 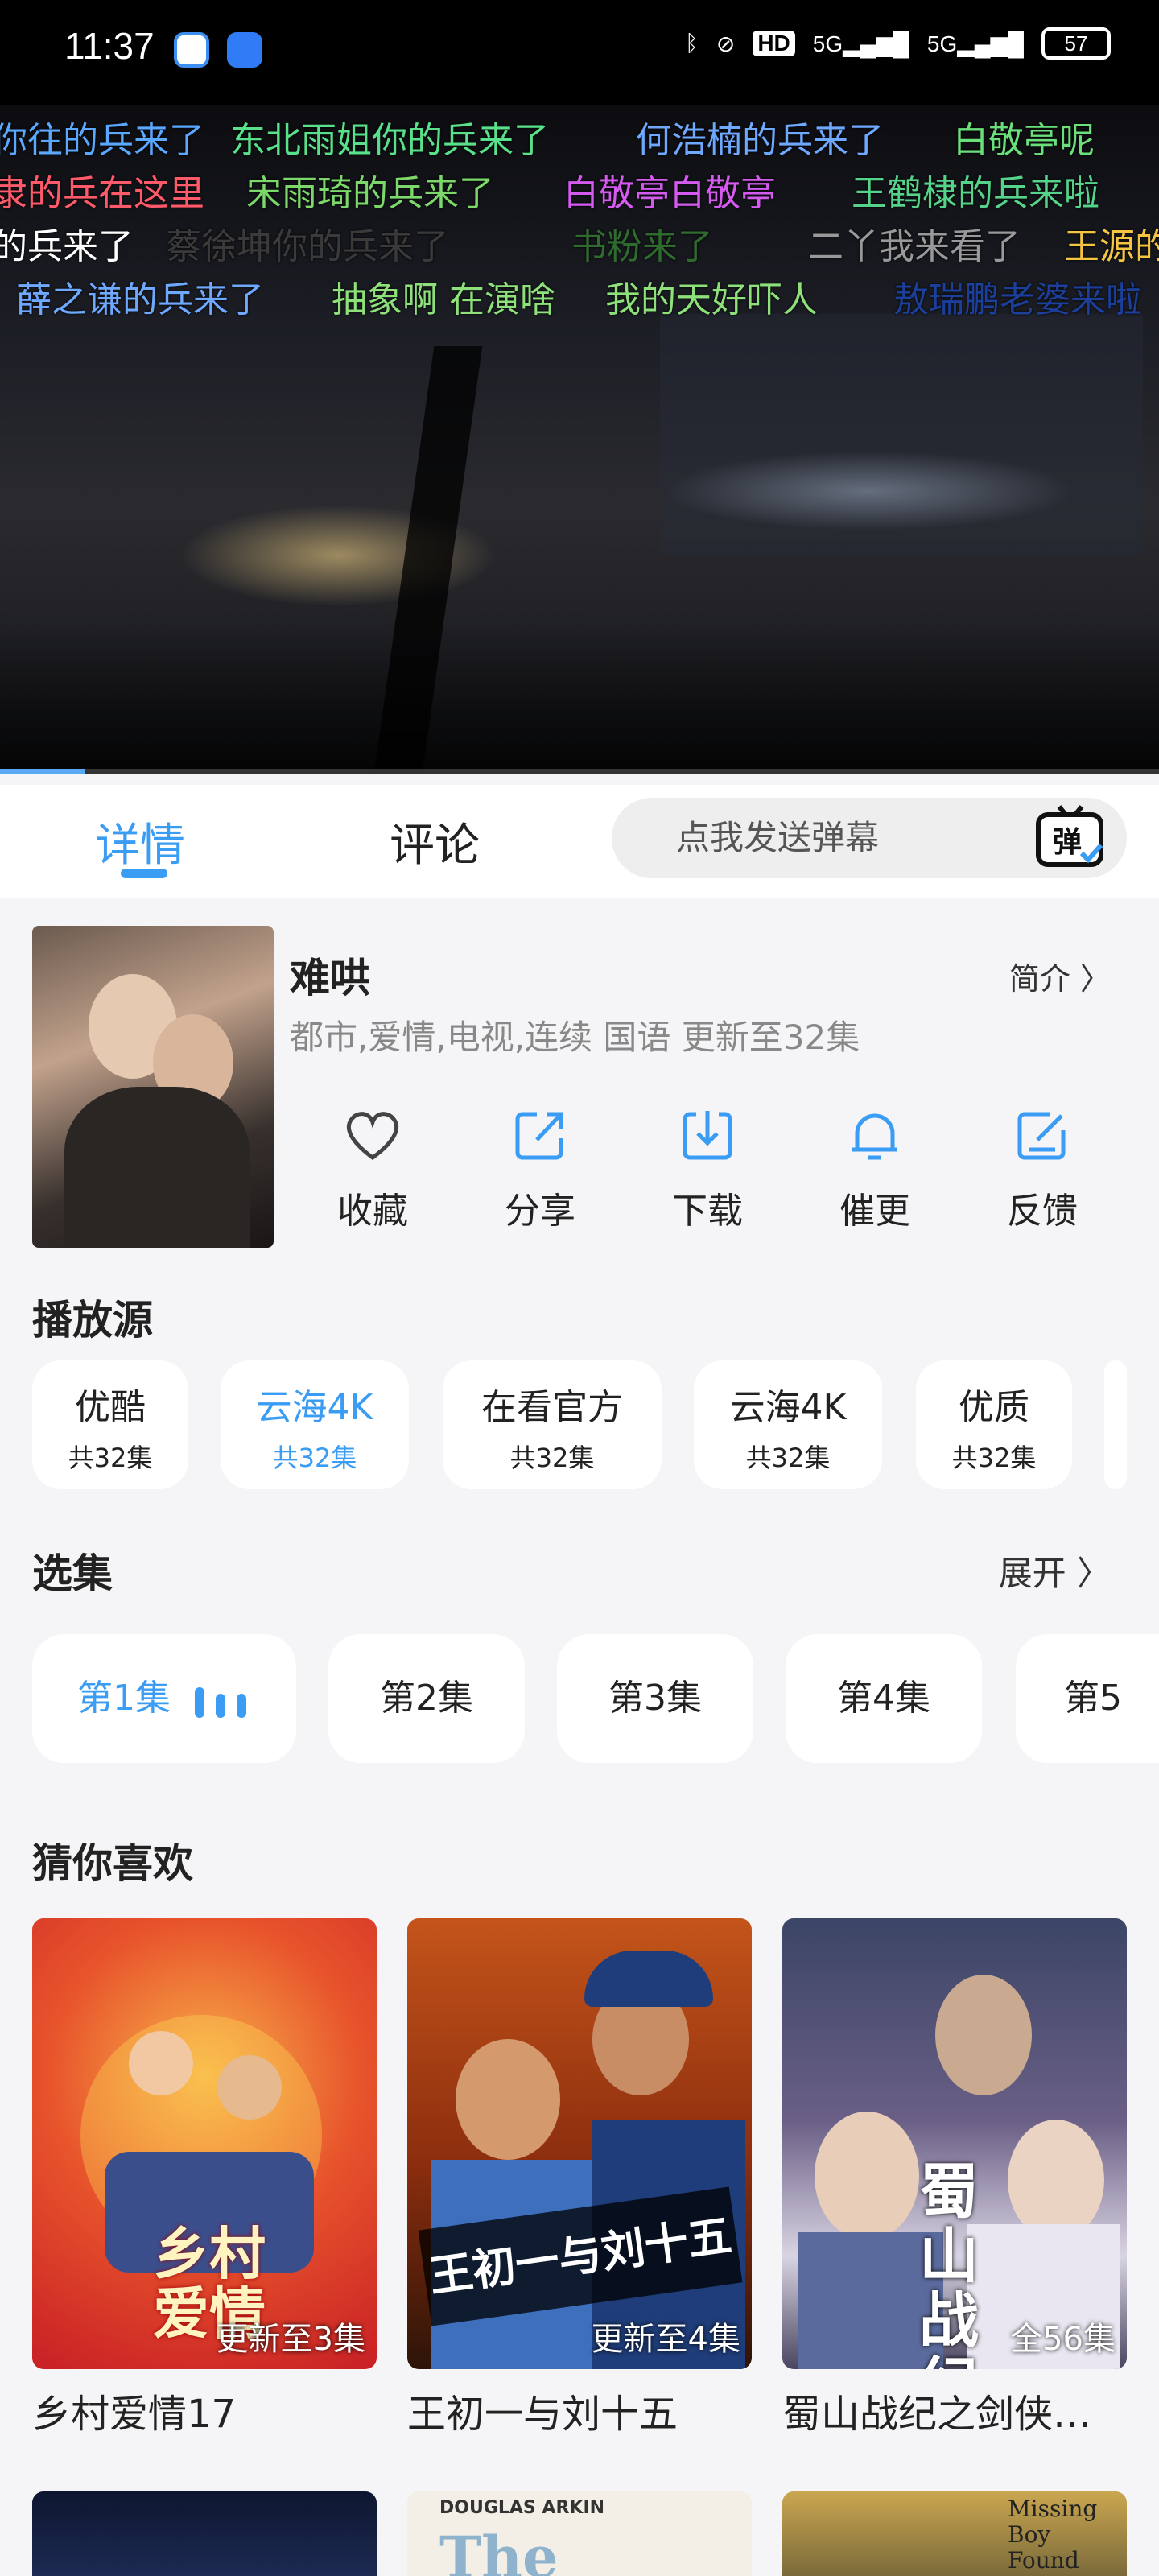 I want to click on feedback-icon, so click(x=1041, y=1136).